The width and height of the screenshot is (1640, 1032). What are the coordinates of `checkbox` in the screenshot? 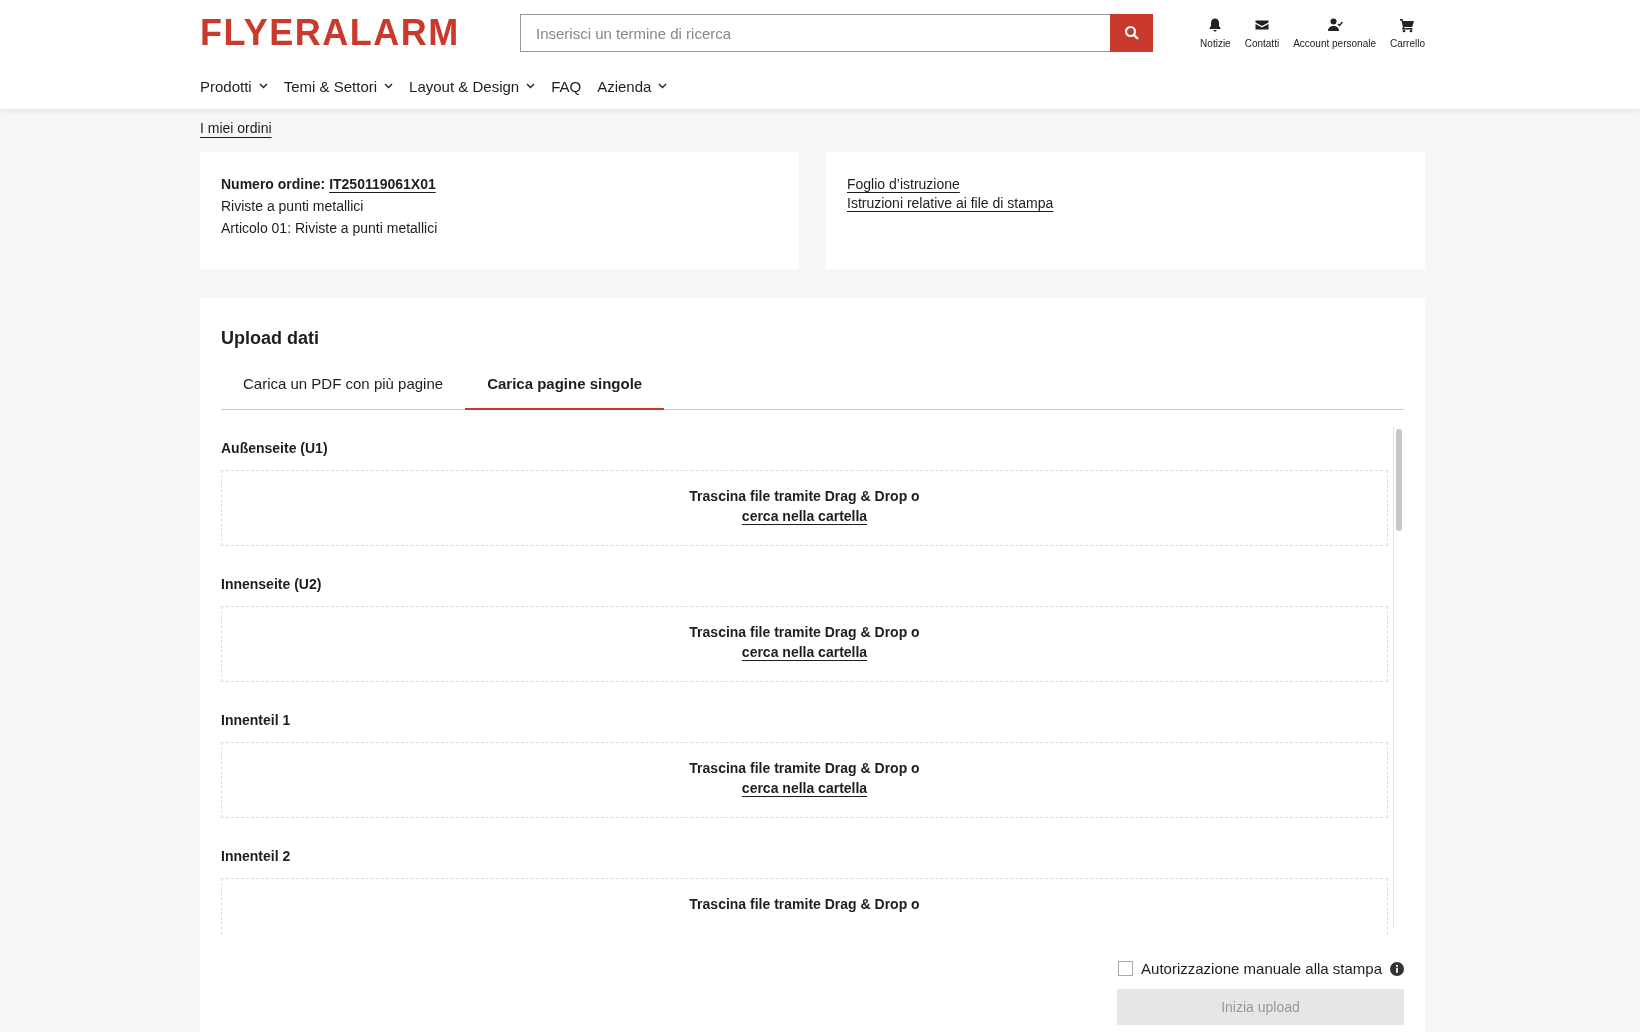 It's located at (1126, 968).